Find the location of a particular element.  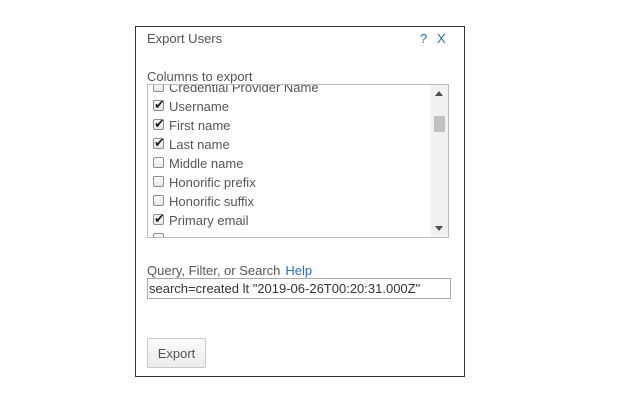

column-option-label: Honorific prefix is located at coordinates (212, 182).